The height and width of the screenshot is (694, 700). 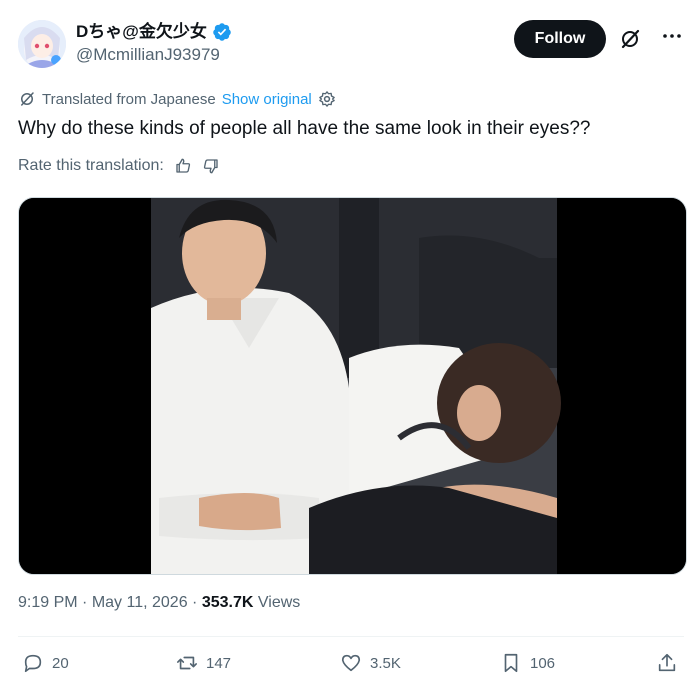 I want to click on share-button, so click(x=667, y=663).